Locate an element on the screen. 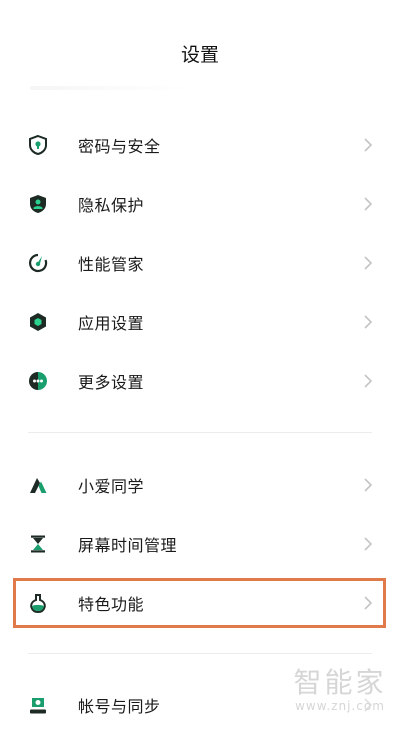 The height and width of the screenshot is (735, 400). settings-item-password-security: 密码与安全 is located at coordinates (200, 145).